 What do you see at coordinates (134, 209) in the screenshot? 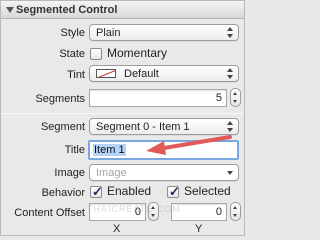
I see `watermark: THAICREATE.COM` at bounding box center [134, 209].